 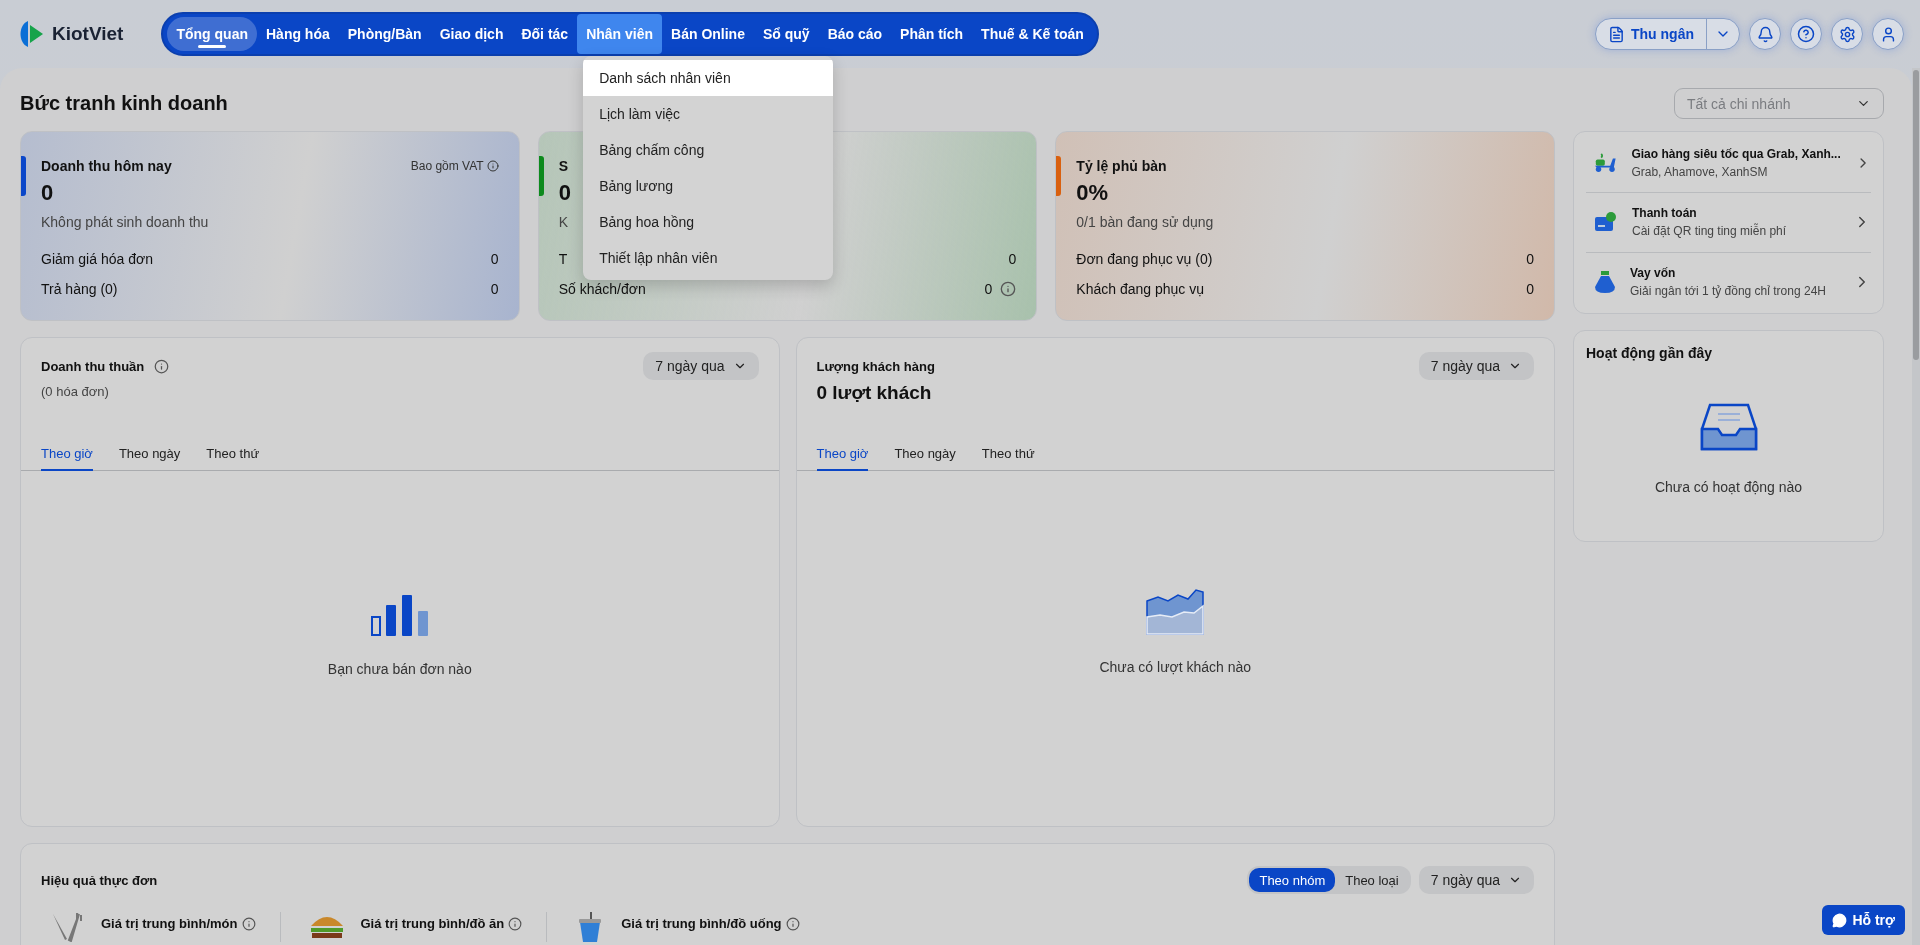 What do you see at coordinates (75, 391) in the screenshot?
I see `chart-subtitle: (0 hóa đơn)` at bounding box center [75, 391].